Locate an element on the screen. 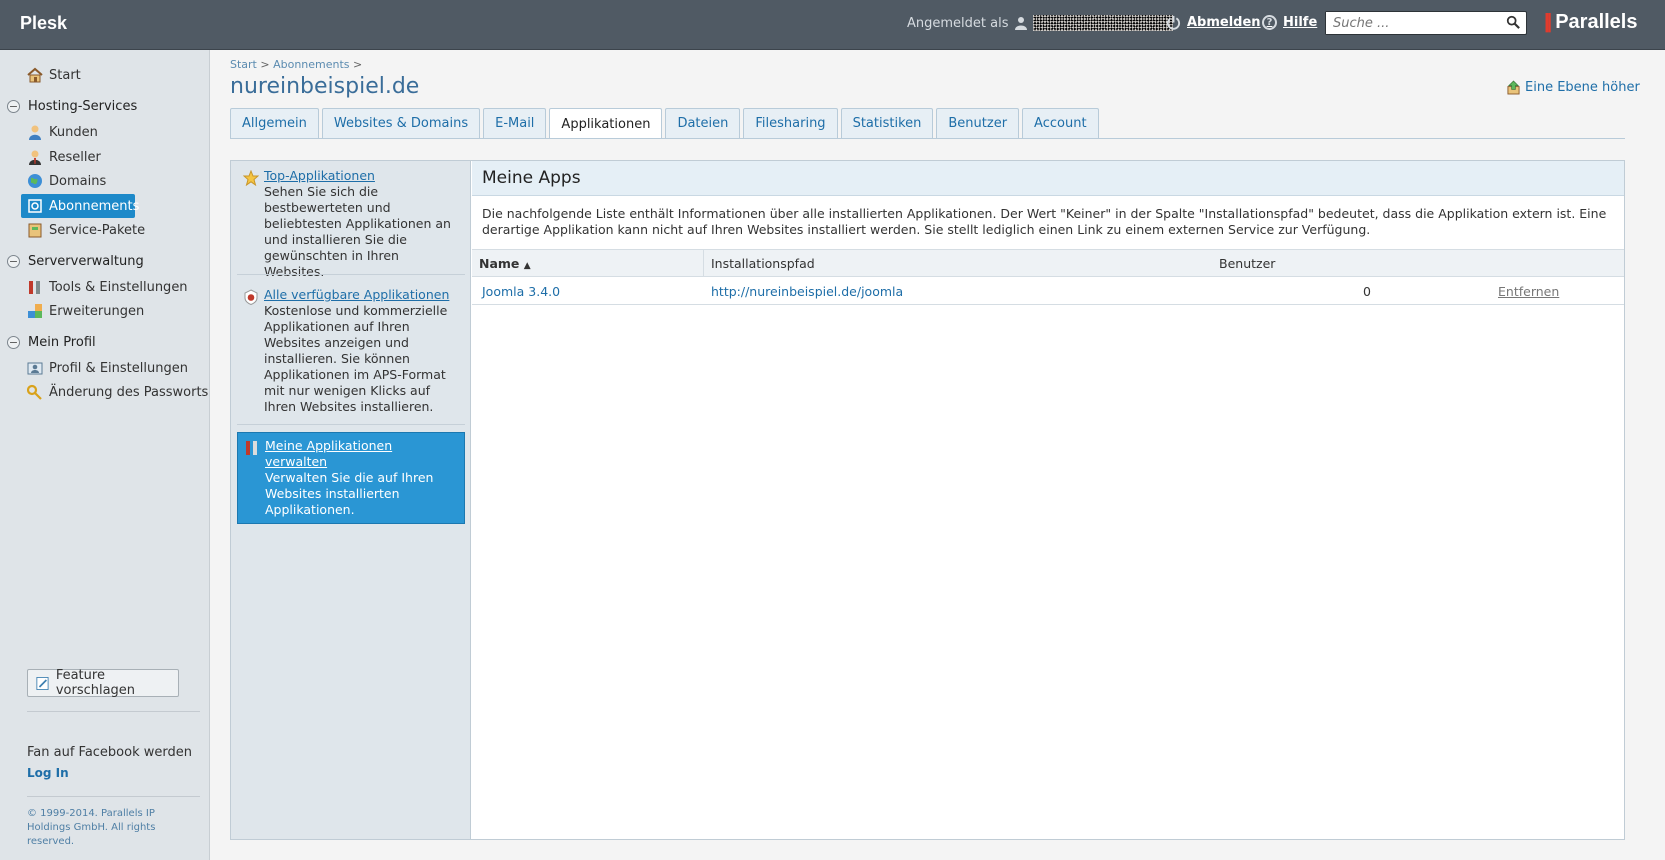 The height and width of the screenshot is (860, 1665). sidebar-item-label: Änderung des Passworts is located at coordinates (129, 392).